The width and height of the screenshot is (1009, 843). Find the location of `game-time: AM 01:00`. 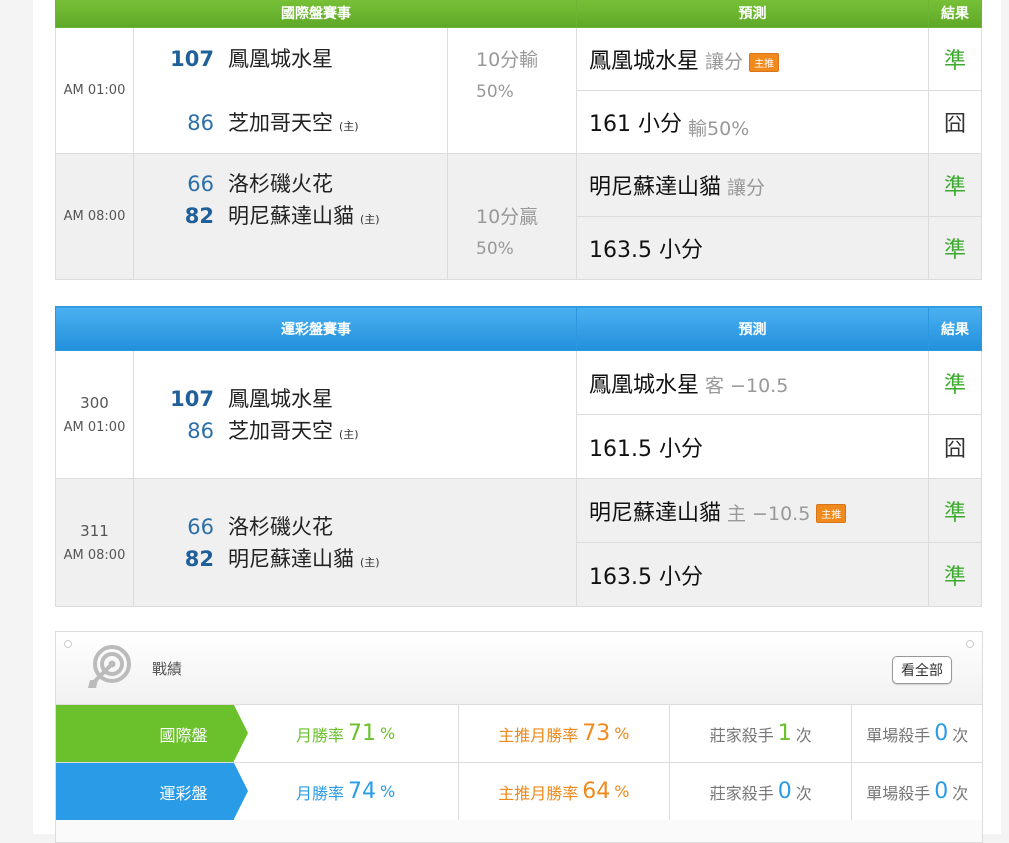

game-time: AM 01:00 is located at coordinates (94, 90).